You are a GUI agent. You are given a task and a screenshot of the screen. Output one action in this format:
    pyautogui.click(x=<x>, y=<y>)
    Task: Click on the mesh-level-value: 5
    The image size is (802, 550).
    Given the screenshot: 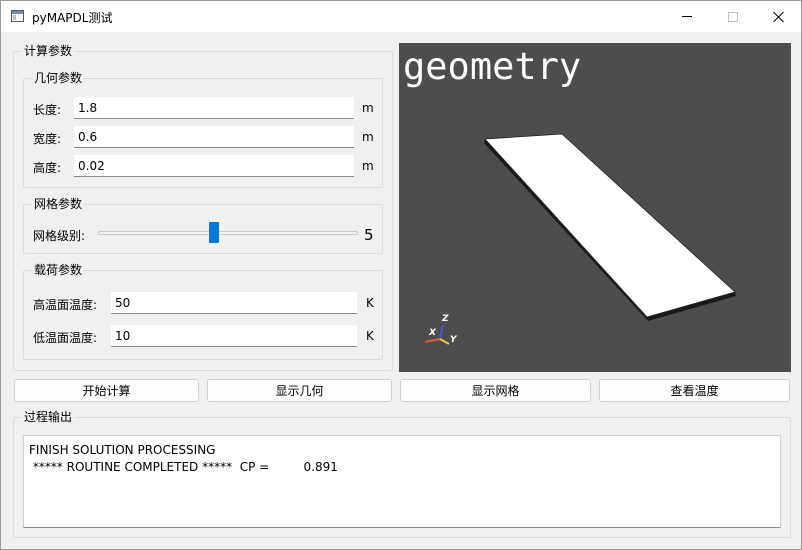 What is the action you would take?
    pyautogui.click(x=369, y=235)
    